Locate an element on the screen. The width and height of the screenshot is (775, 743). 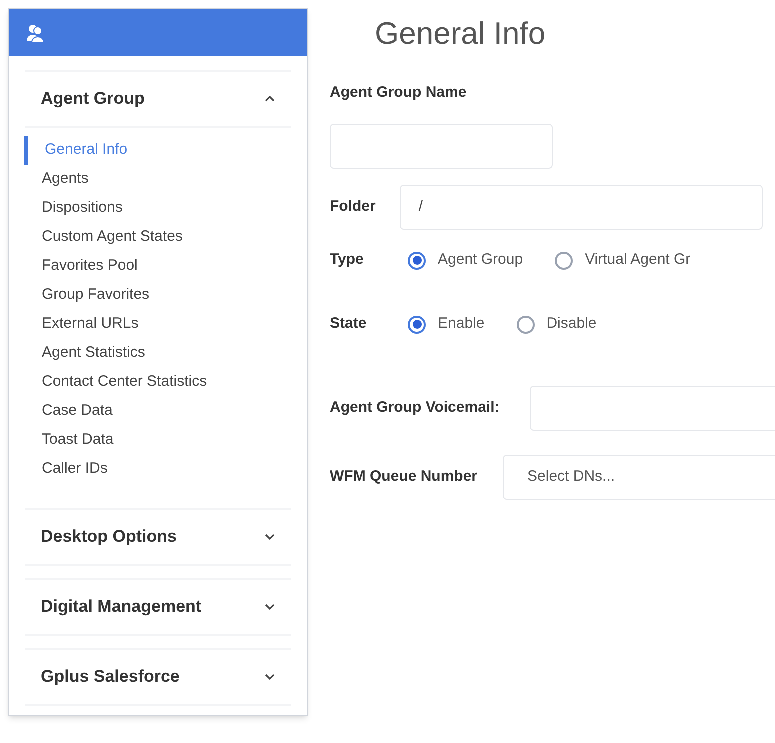
field-label: Agent Group Voicemail: is located at coordinates (415, 408).